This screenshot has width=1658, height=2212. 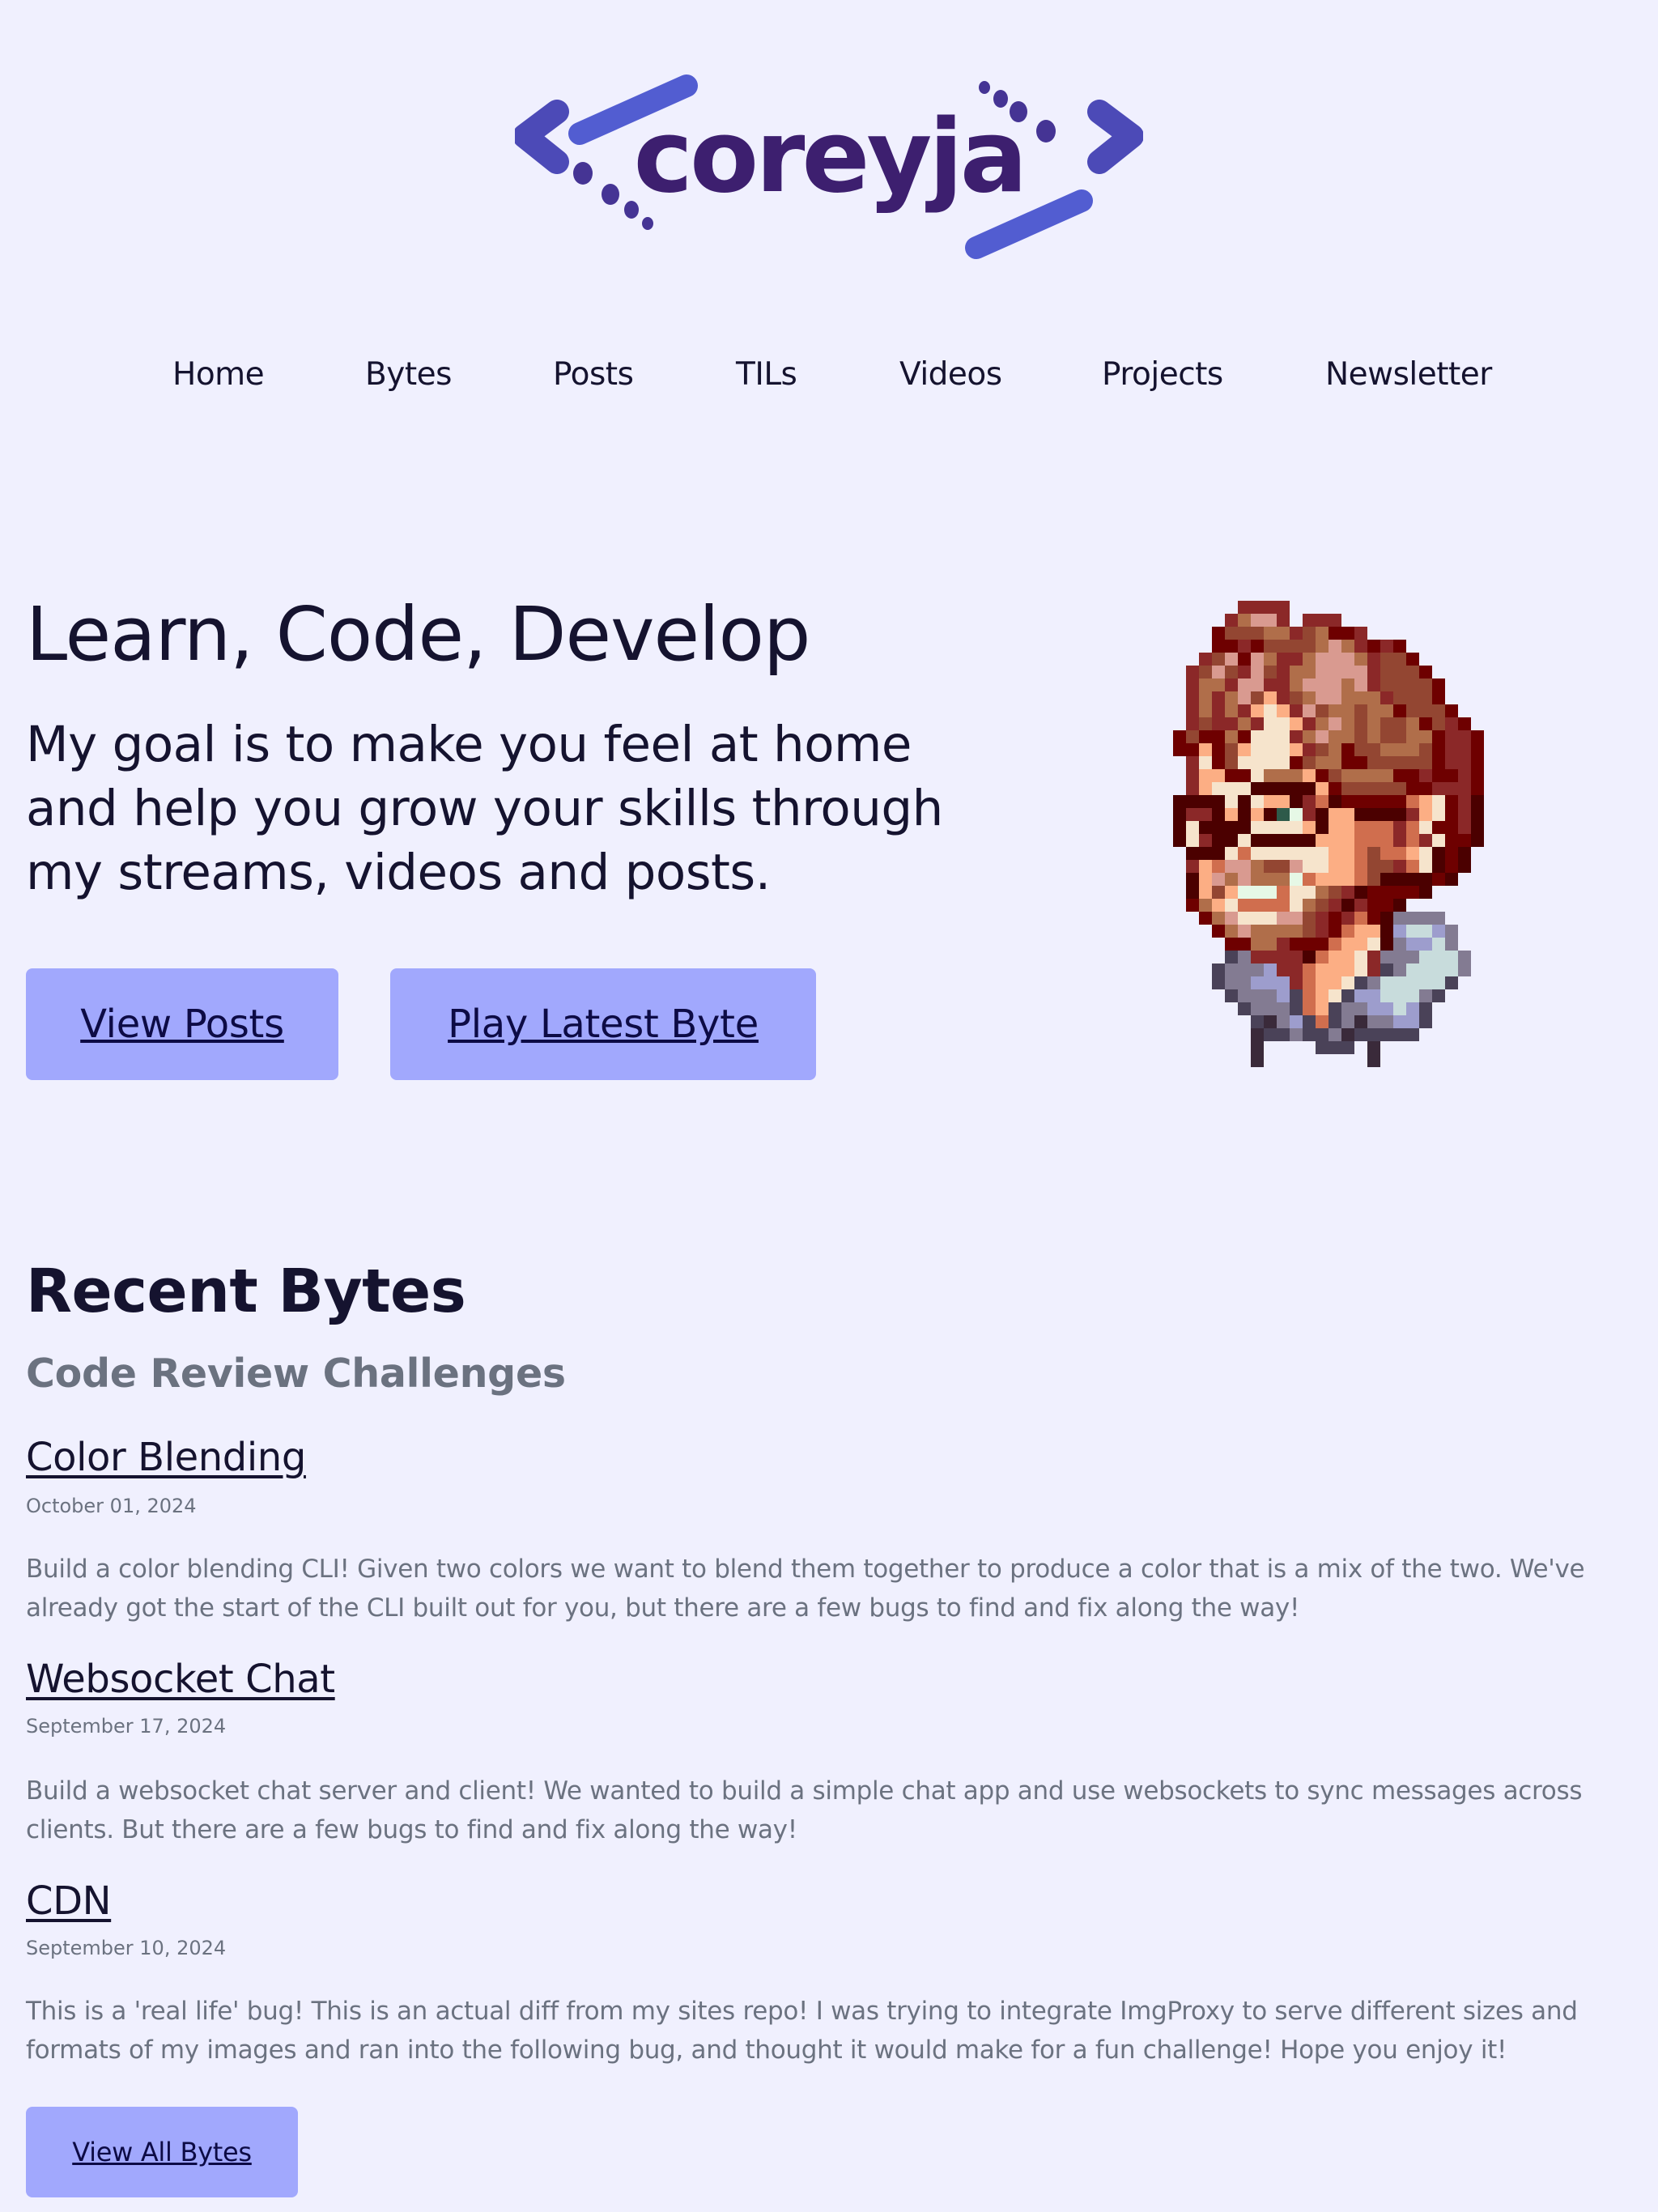 What do you see at coordinates (166, 1457) in the screenshot?
I see `byte-title-link: Color Blending` at bounding box center [166, 1457].